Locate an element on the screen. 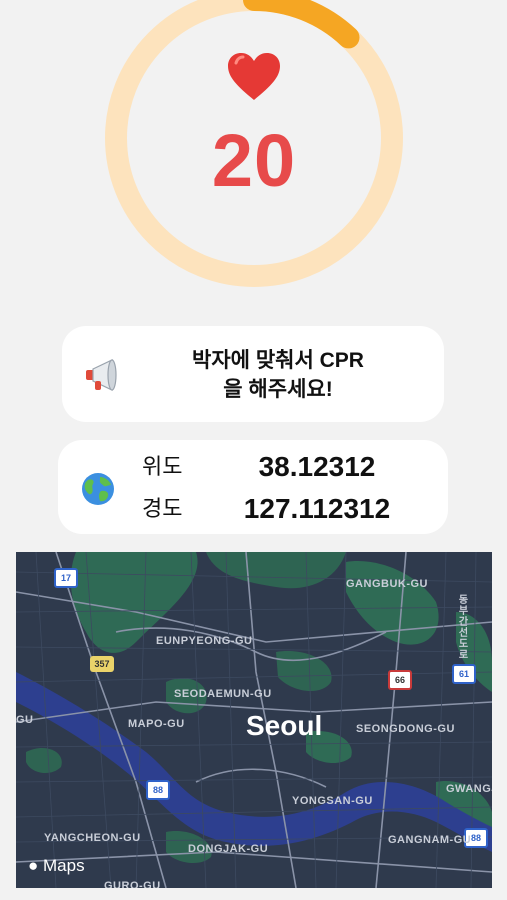  district-mapo: MAPO-GU is located at coordinates (156, 724).